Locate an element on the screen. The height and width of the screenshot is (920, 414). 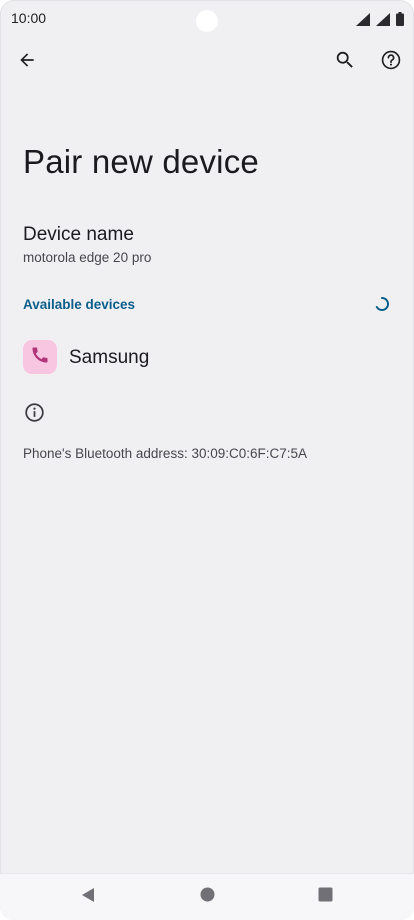
nav-home-button is located at coordinates (207, 897).